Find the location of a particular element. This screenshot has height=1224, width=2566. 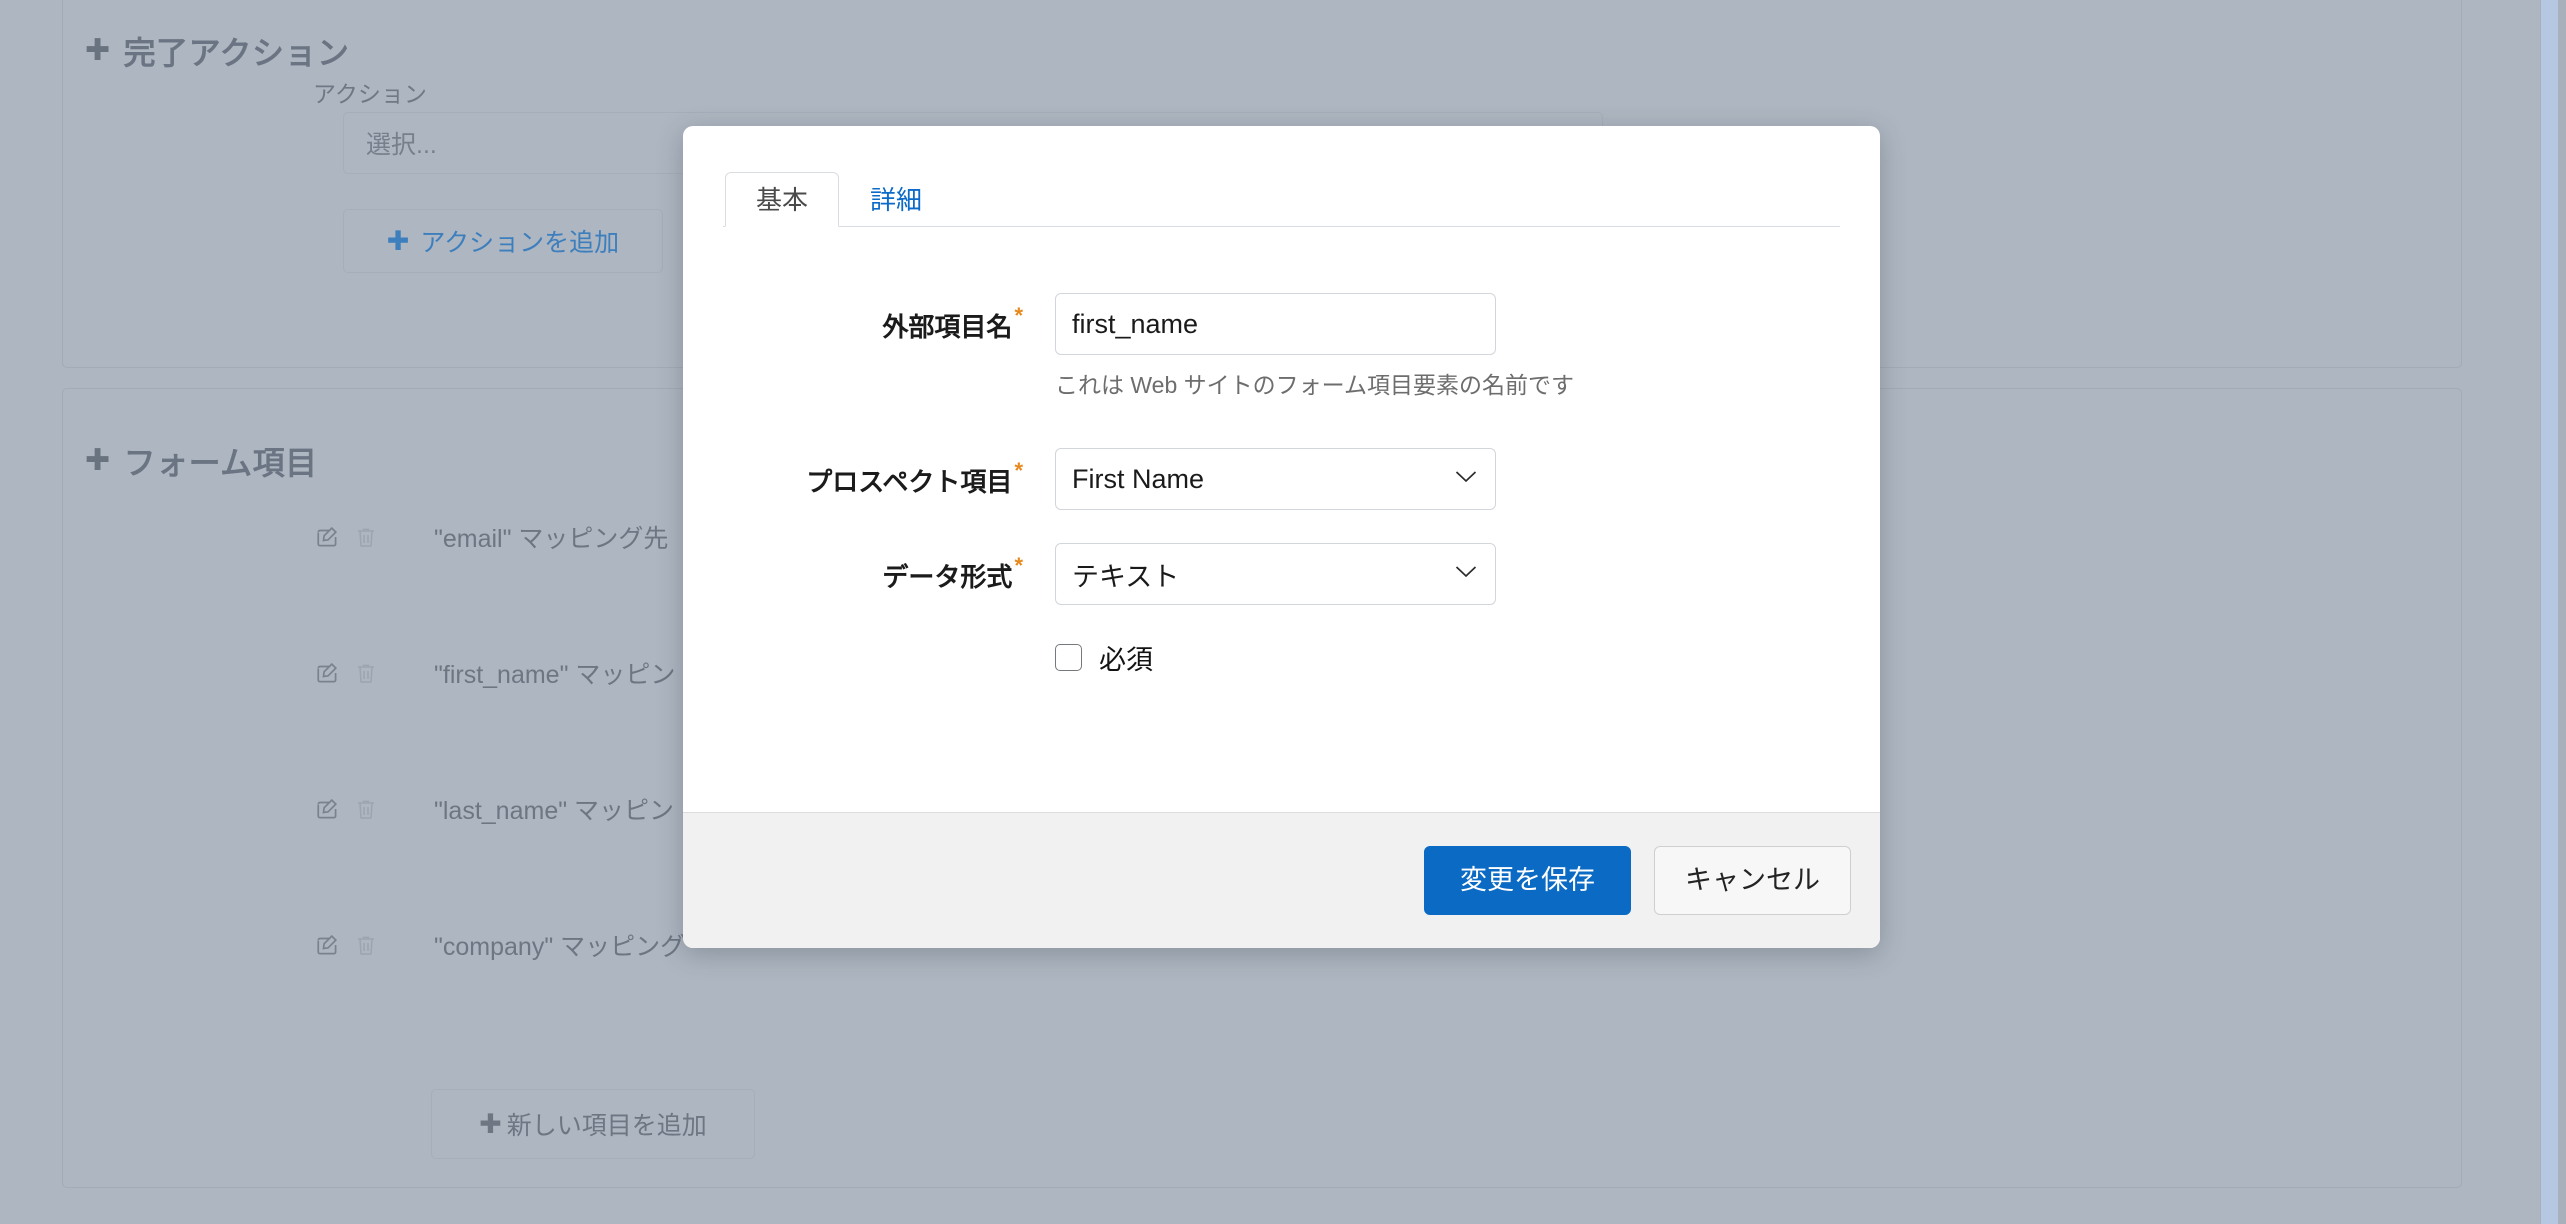

tab-advanced: 詳細 is located at coordinates (896, 199).